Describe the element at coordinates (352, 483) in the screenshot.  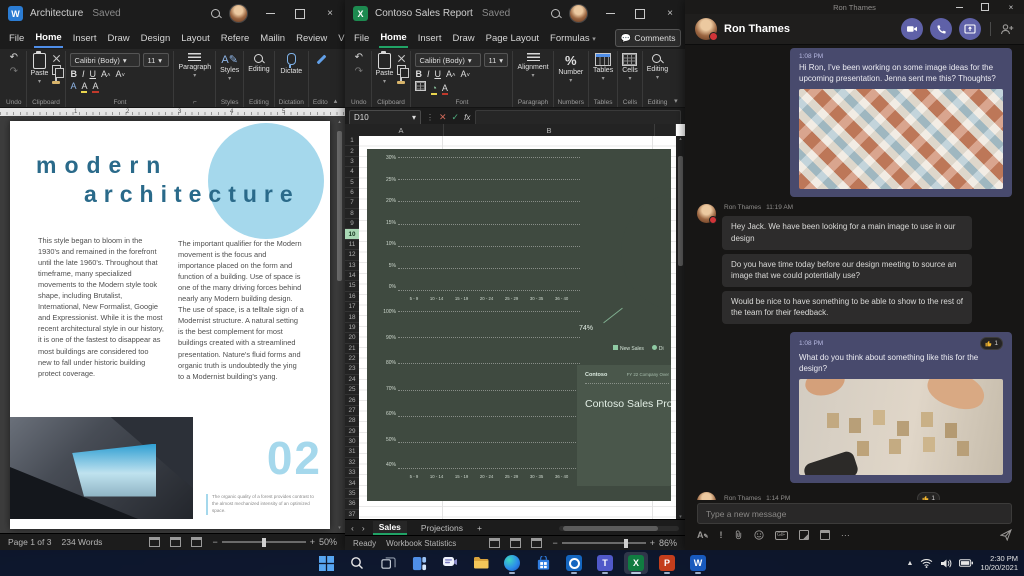
I see `row-header-34: 34` at that location.